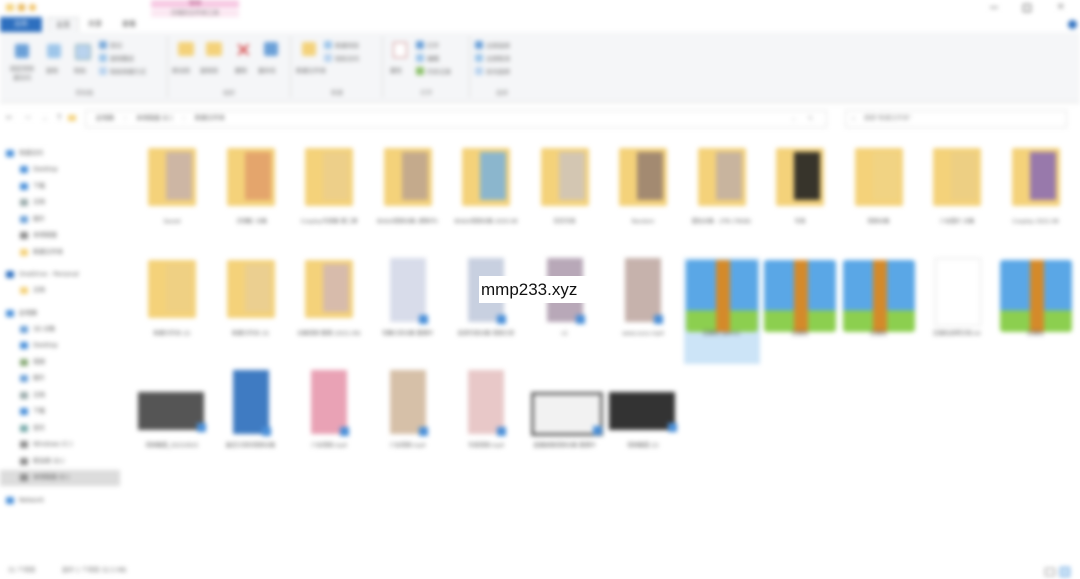  What do you see at coordinates (129, 24) in the screenshot?
I see `tab-view: 查看` at bounding box center [129, 24].